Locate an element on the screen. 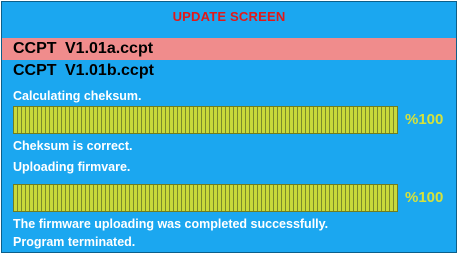 Image resolution: width=459 pixels, height=255 pixels. upload-progress-label: %100 is located at coordinates (424, 197).